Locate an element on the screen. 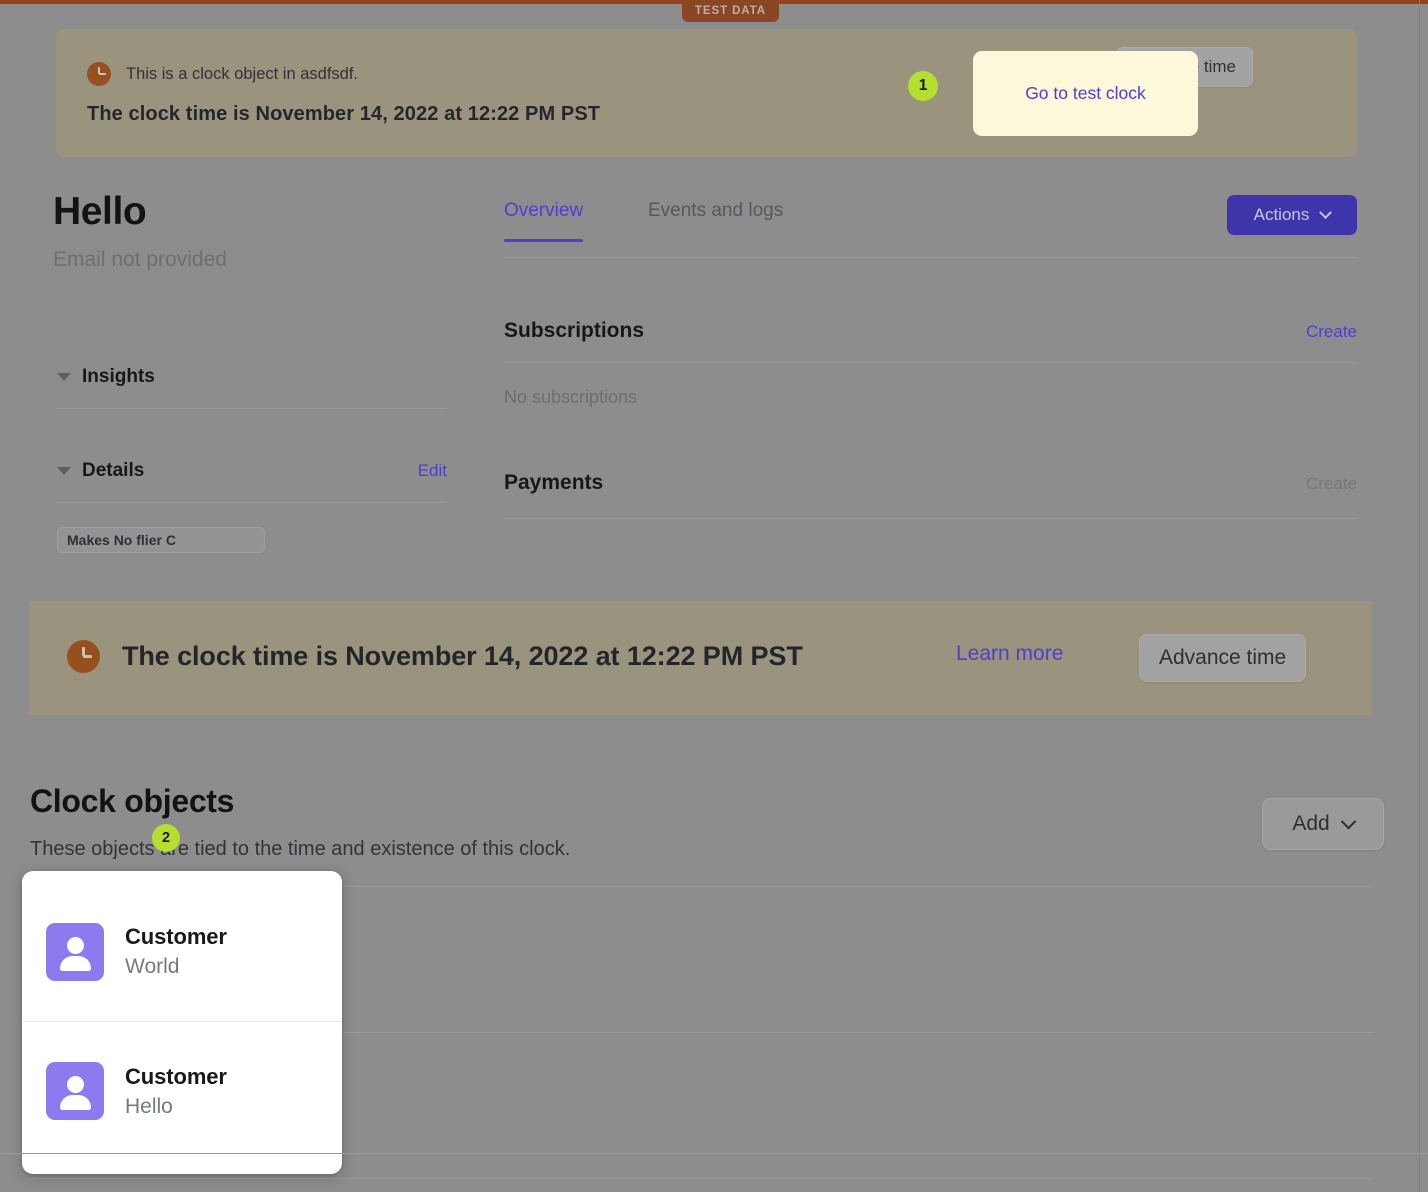 The height and width of the screenshot is (1192, 1428). sidebar-section-details-label: Details is located at coordinates (113, 470).